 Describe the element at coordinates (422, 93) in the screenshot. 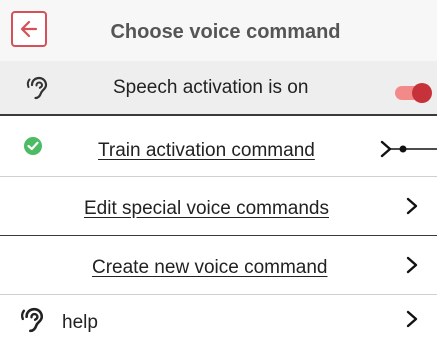

I see `toggle-knob` at that location.